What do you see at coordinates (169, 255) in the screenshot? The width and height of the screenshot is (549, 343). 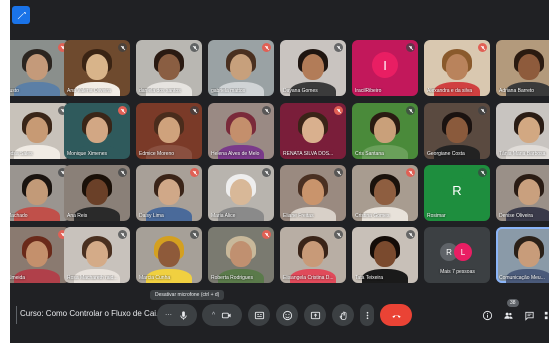 I see `participant-tile: Marcia Cunha` at bounding box center [169, 255].